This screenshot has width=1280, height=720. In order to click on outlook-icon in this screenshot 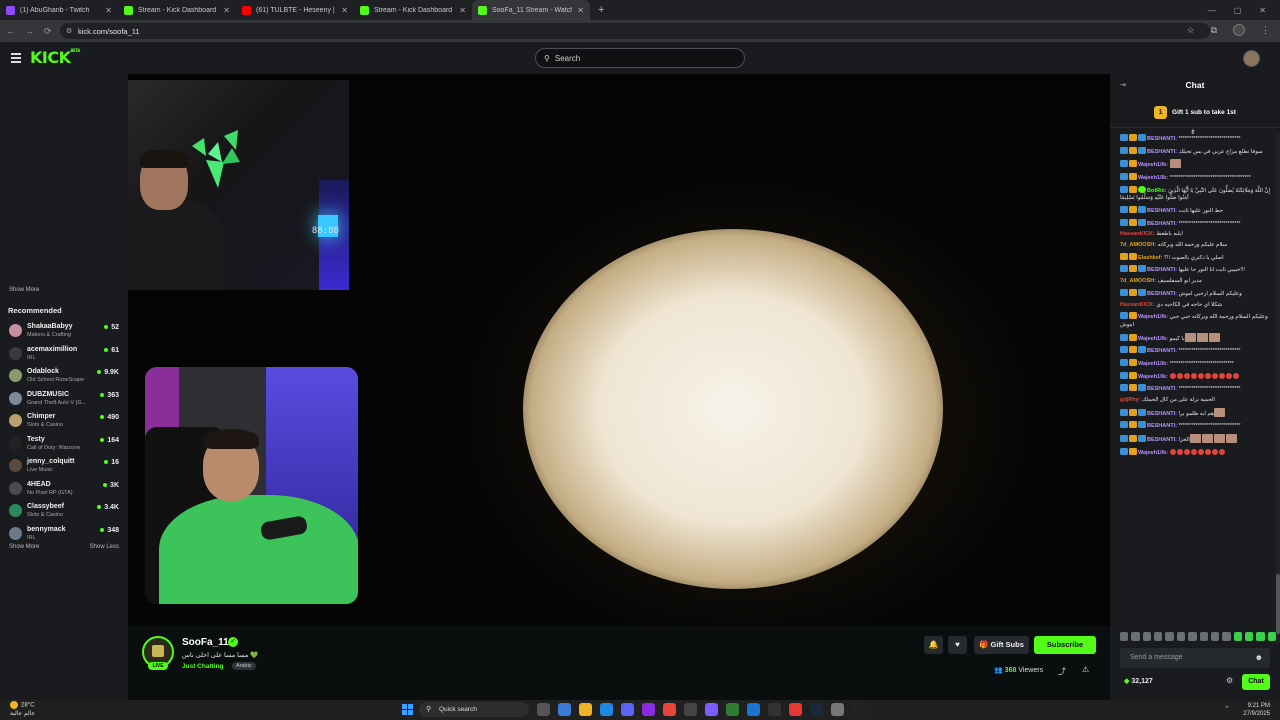, I will do `click(606, 709)`.